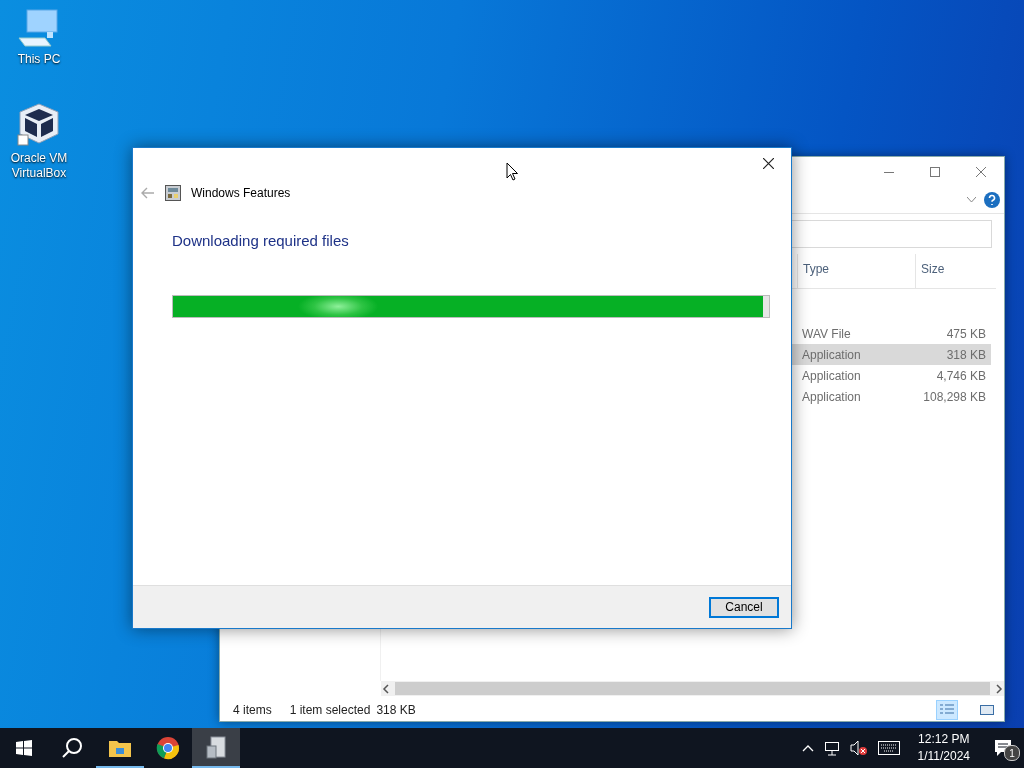  Describe the element at coordinates (966, 354) in the screenshot. I see `table-cell-text: 318 KB` at that location.